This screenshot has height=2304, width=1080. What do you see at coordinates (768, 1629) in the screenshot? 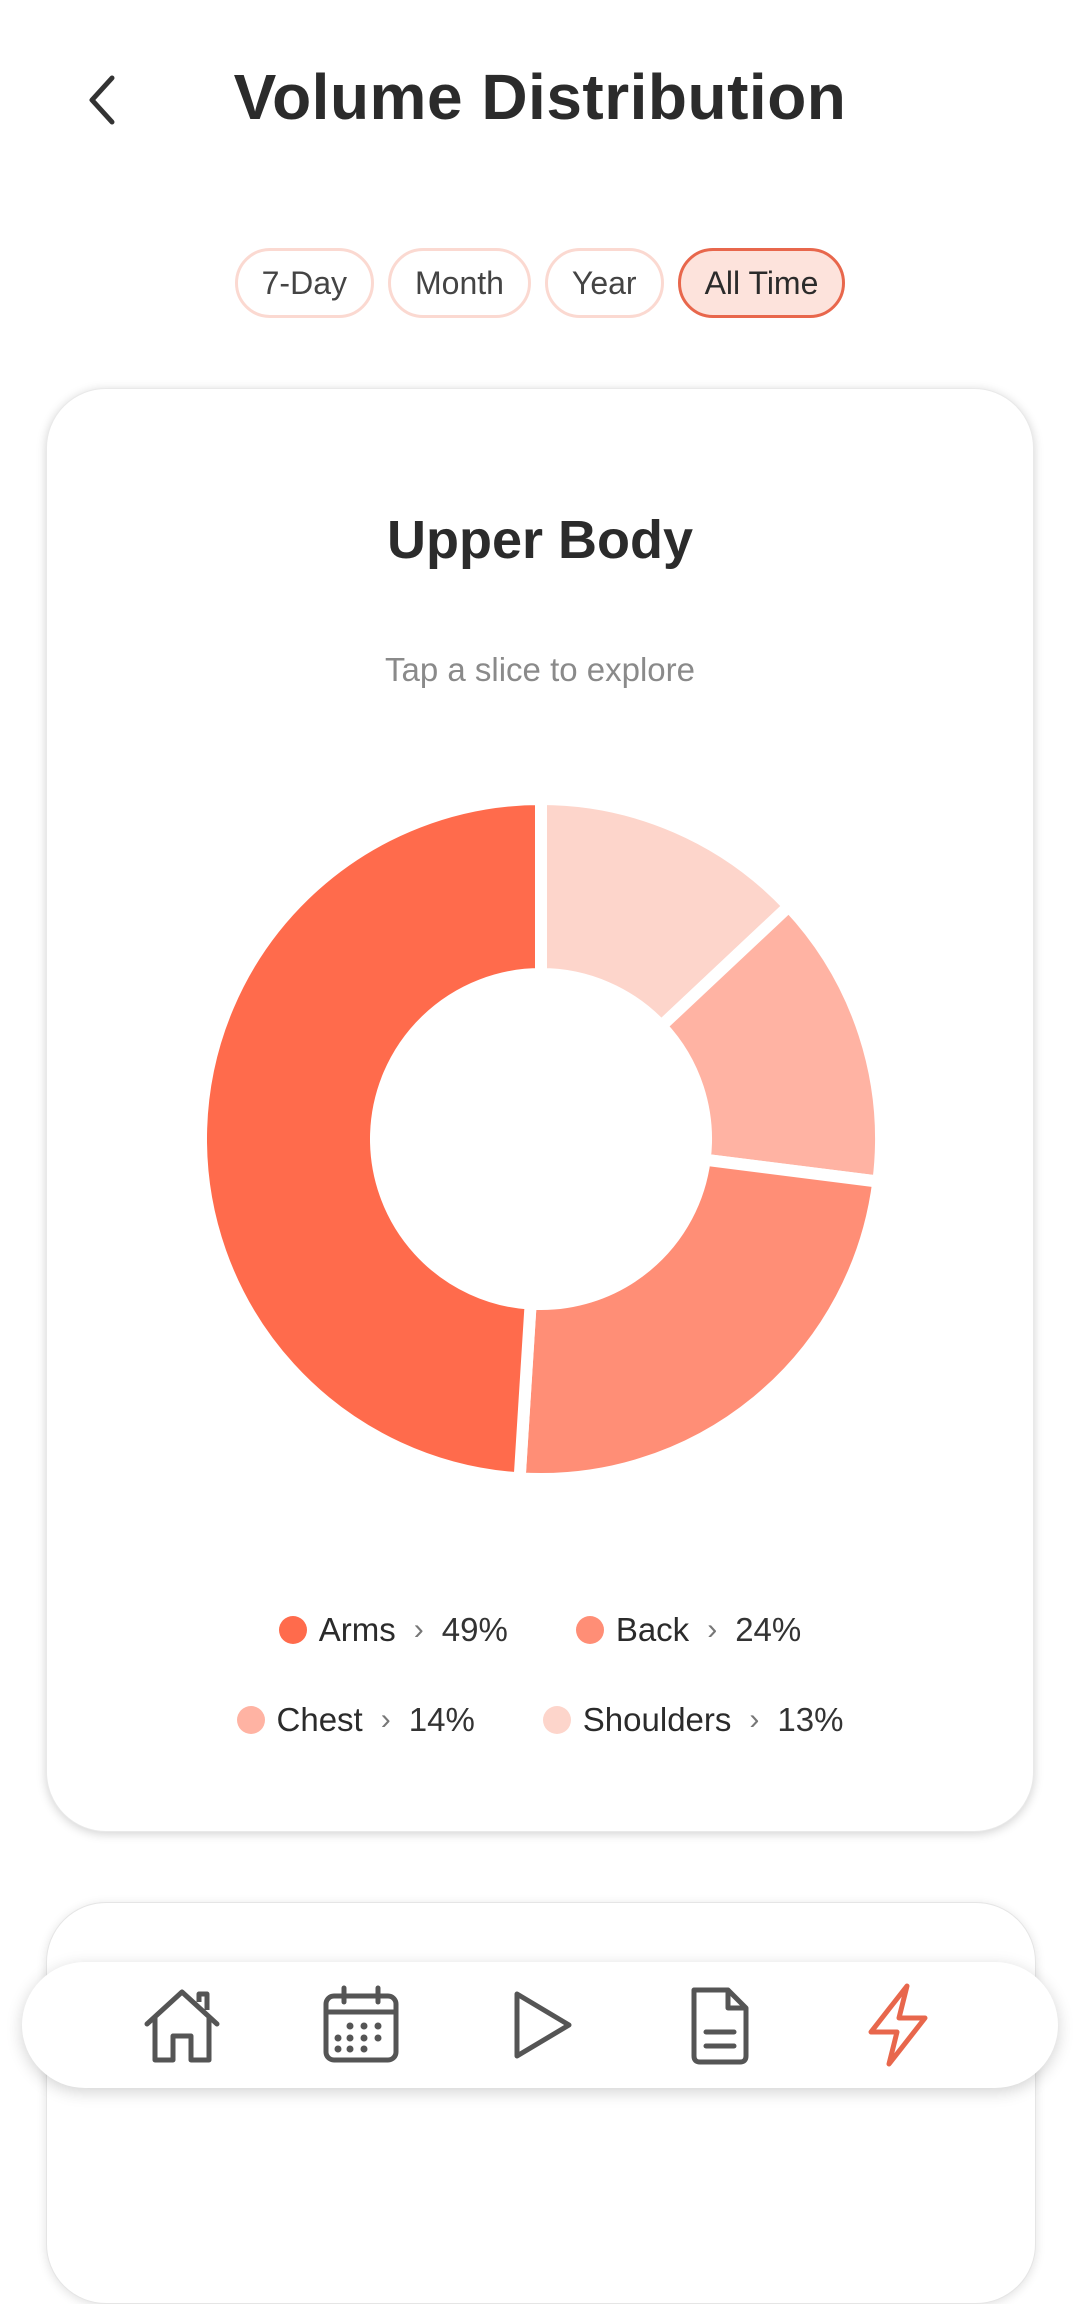
I see `legend-pct-back: 24%` at bounding box center [768, 1629].